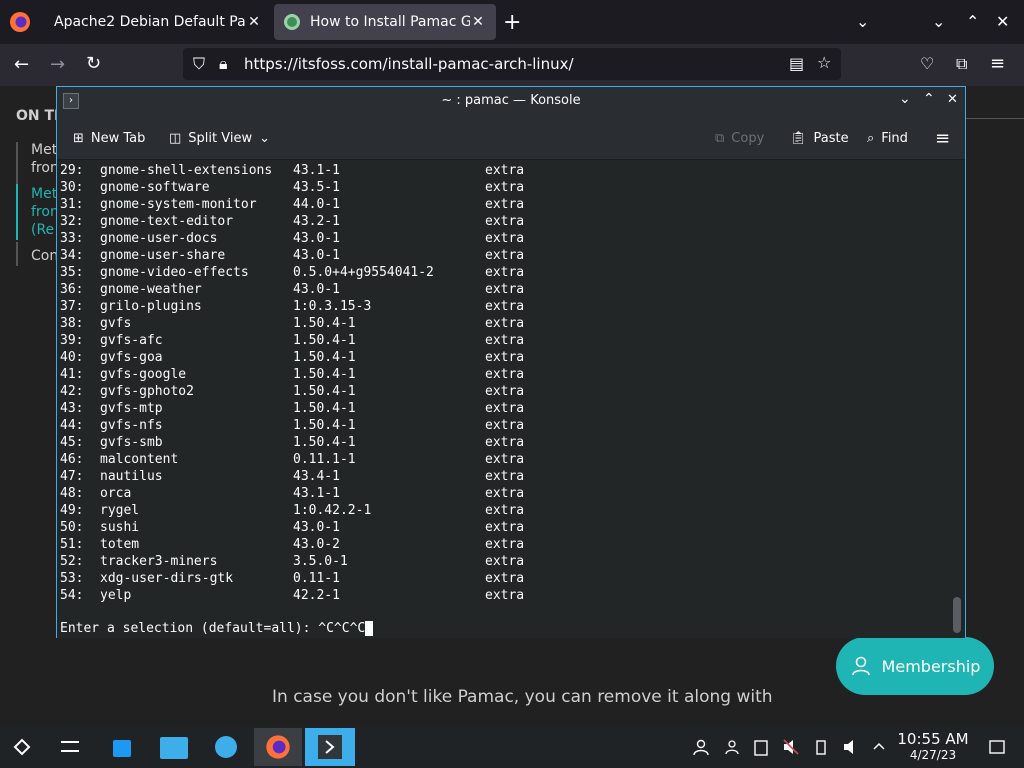 The height and width of the screenshot is (768, 1024). What do you see at coordinates (824, 62) in the screenshot?
I see `bookmark-star-icon: ☆` at bounding box center [824, 62].